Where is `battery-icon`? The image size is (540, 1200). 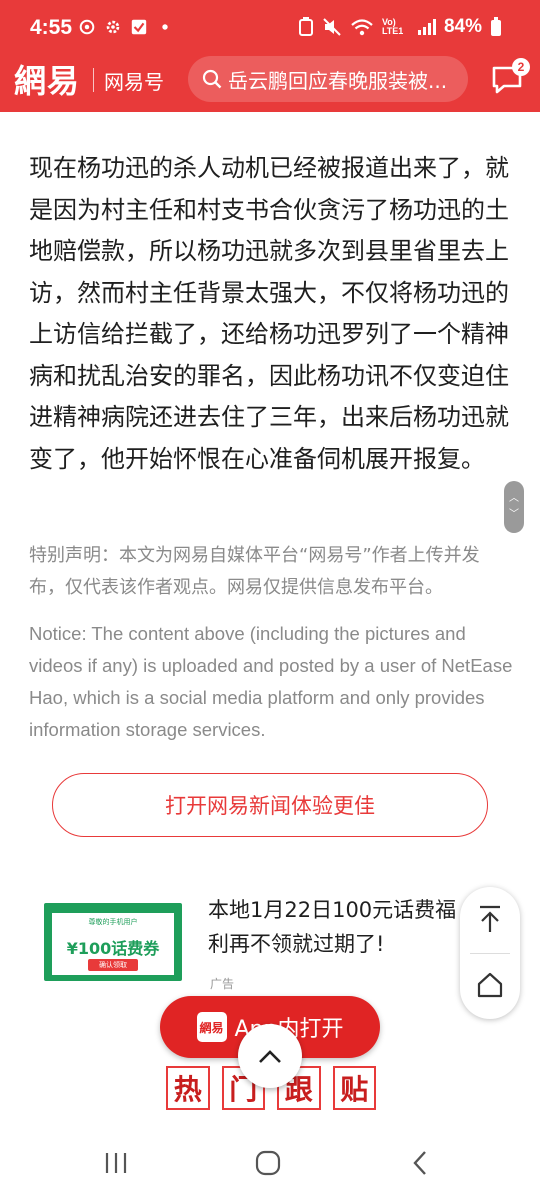 battery-icon is located at coordinates (496, 26).